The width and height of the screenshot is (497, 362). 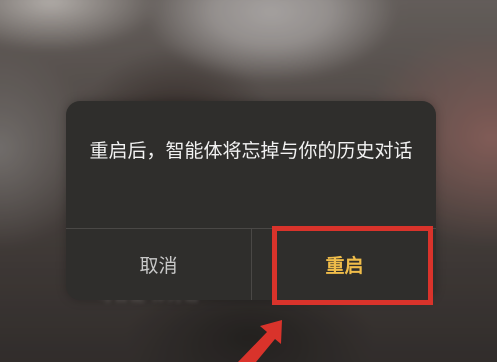 I want to click on cancel-button: 取消, so click(x=158, y=264).